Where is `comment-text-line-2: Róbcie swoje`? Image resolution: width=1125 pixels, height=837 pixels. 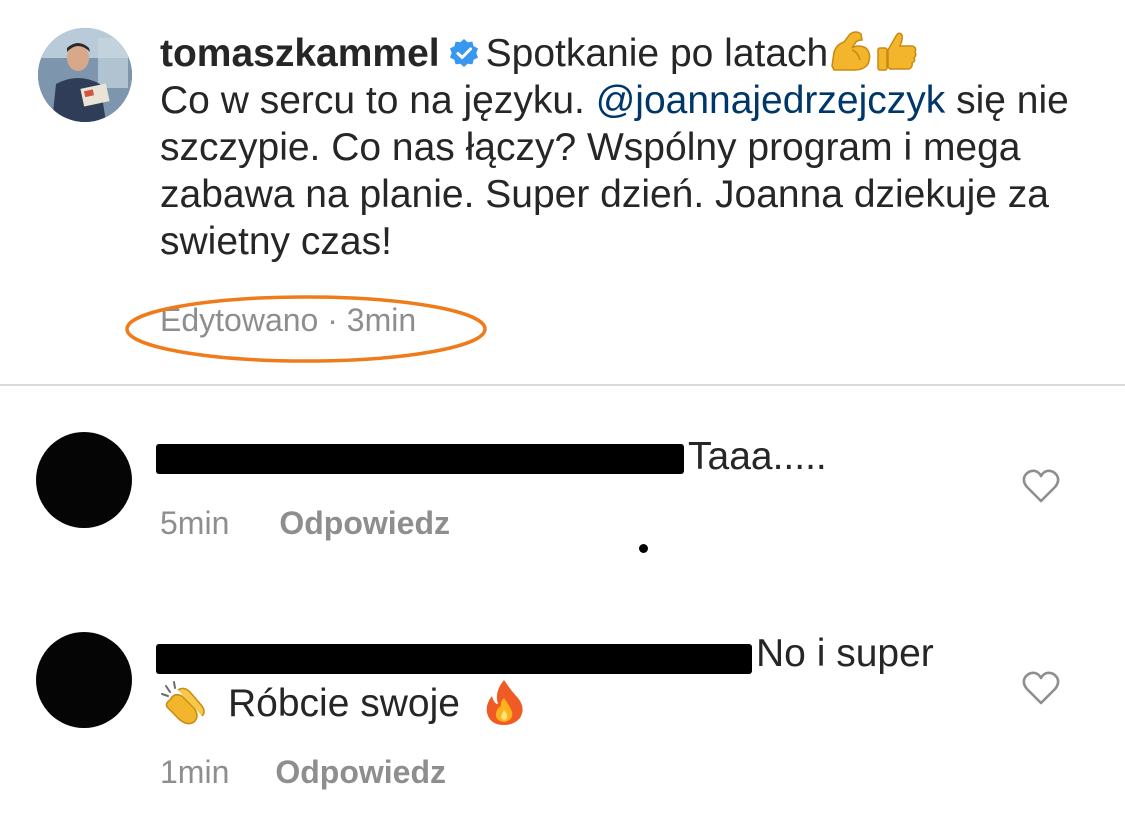 comment-text-line-2: Róbcie swoje is located at coordinates (343, 703).